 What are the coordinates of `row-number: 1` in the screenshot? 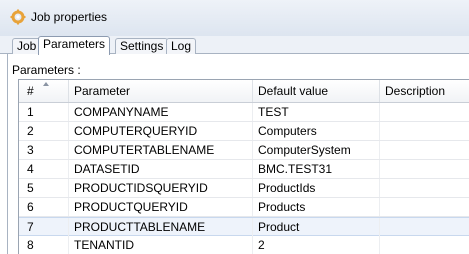 It's located at (44, 112).